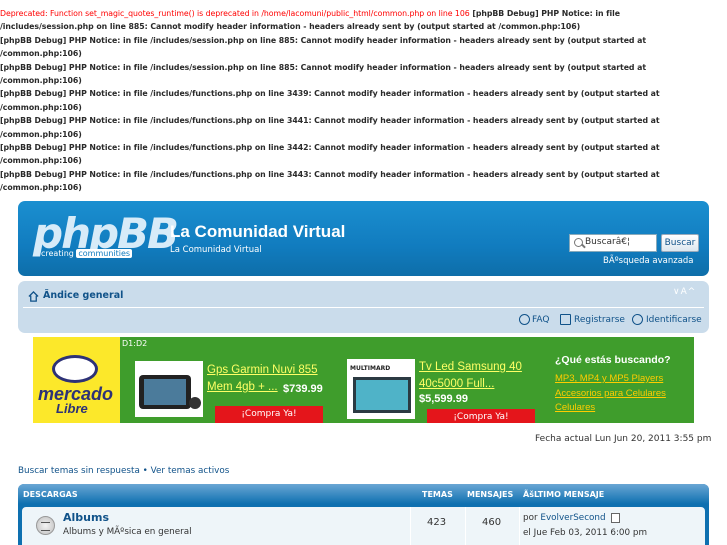 The width and height of the screenshot is (727, 545). I want to click on power-icon, so click(637, 319).